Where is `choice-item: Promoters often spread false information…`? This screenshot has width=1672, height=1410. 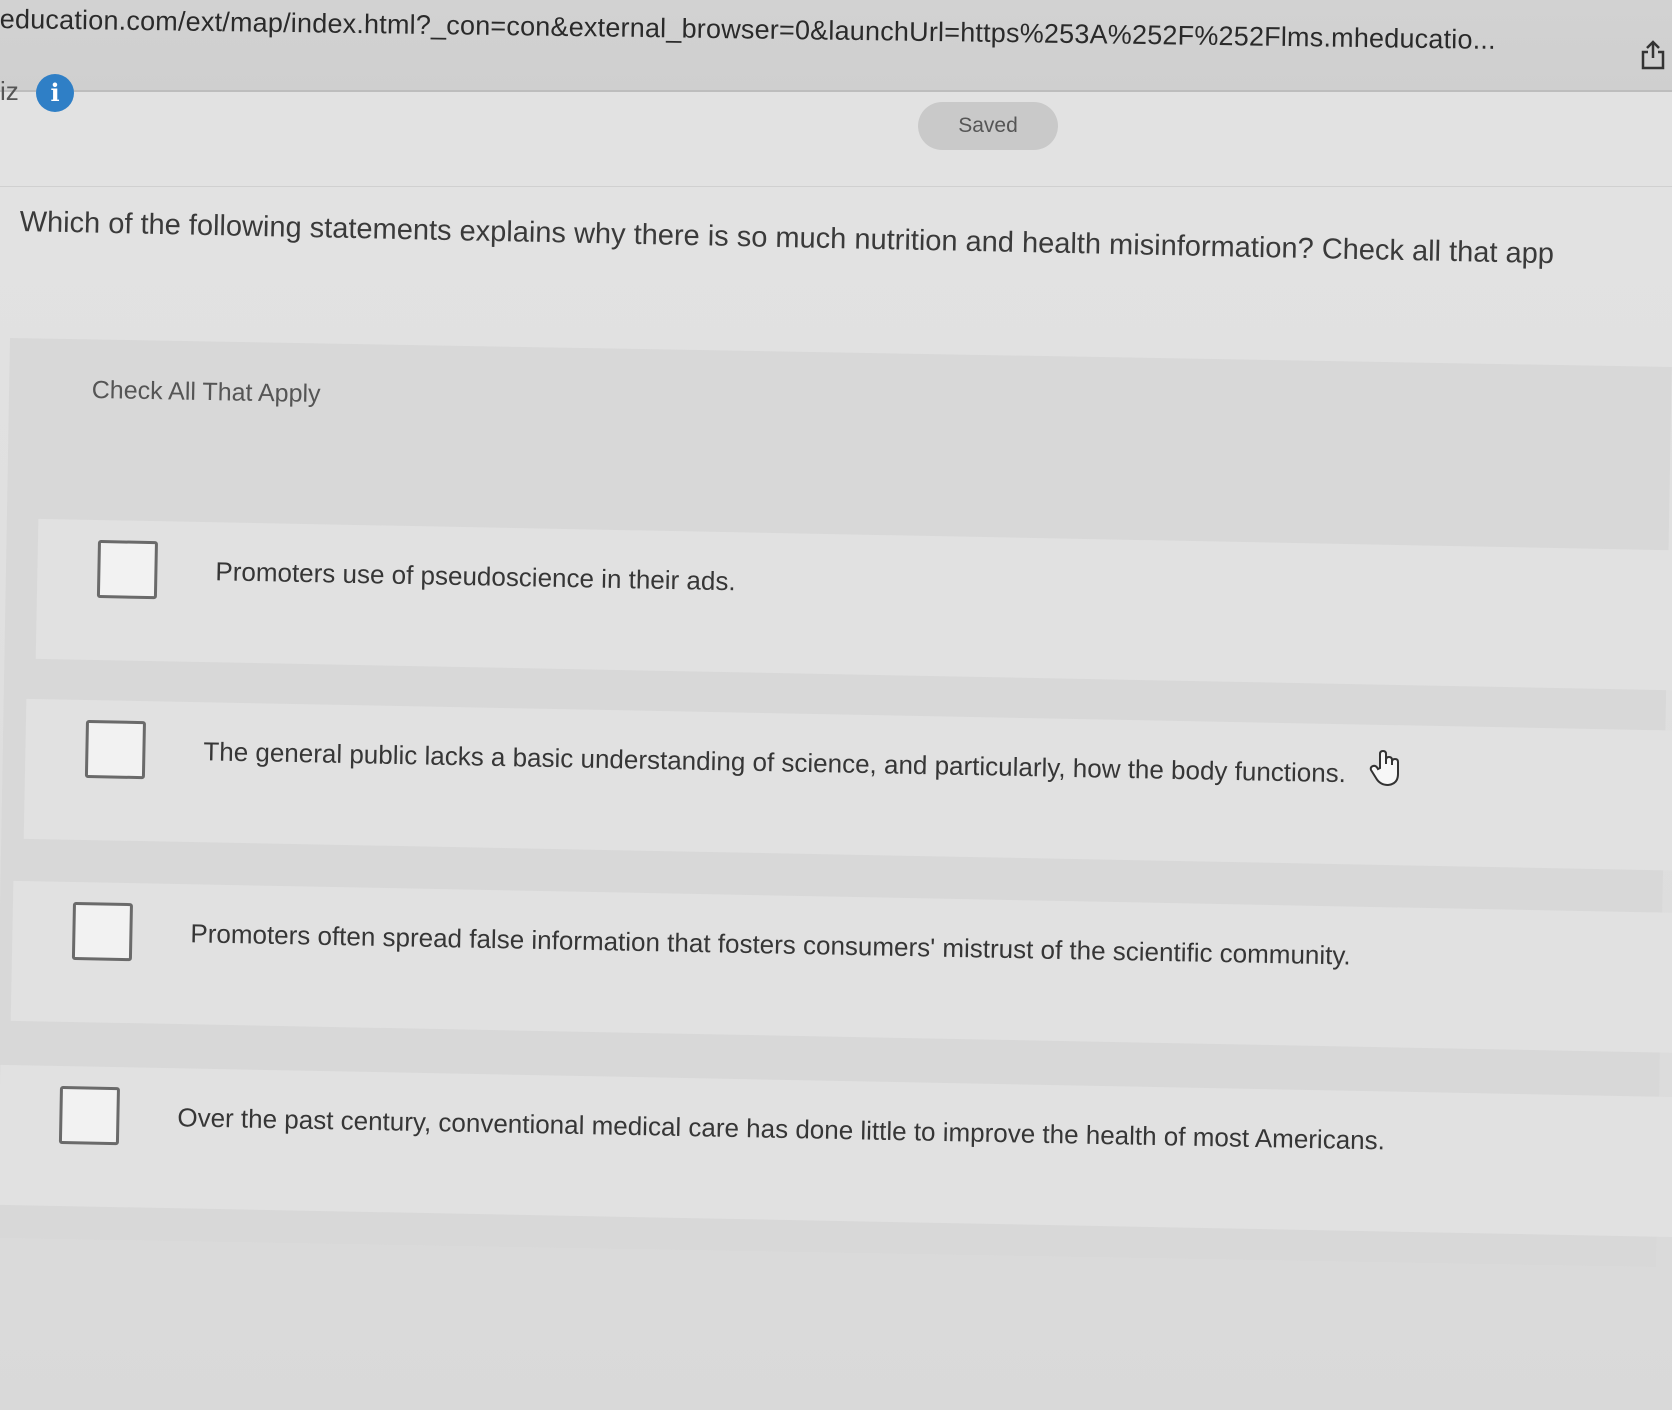
choice-item: Promoters often spread false information… is located at coordinates (841, 967).